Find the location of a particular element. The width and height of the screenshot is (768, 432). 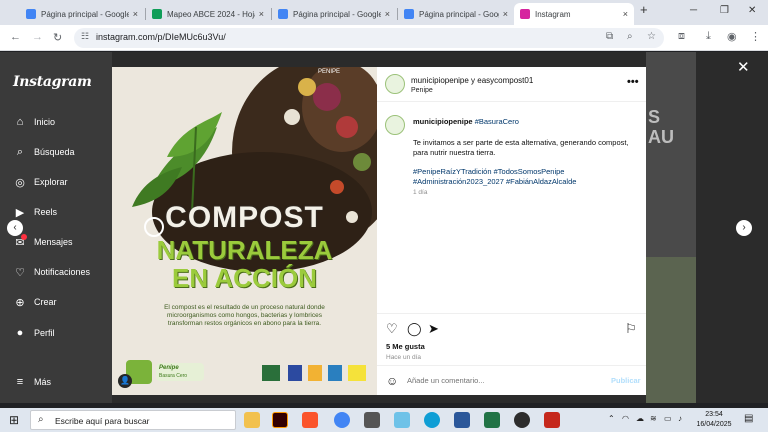

sidebar-item-notificaciones: ♡ Notificaciones is located at coordinates (51, 272).